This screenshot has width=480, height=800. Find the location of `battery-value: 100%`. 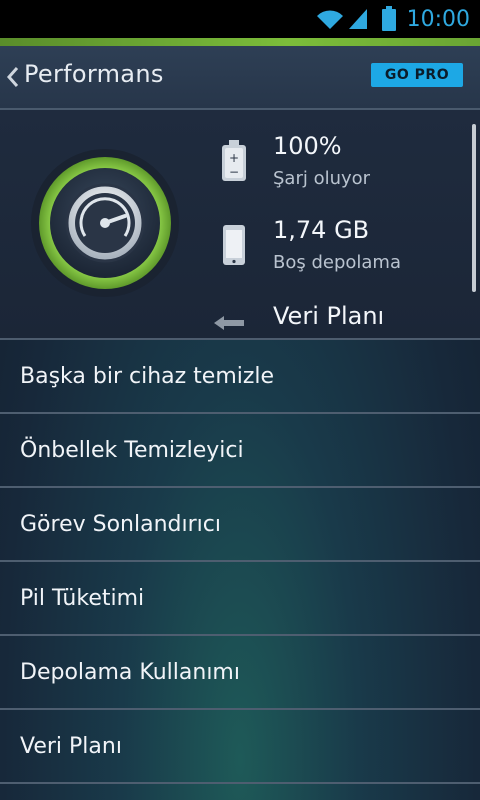

battery-value: 100% is located at coordinates (307, 146).